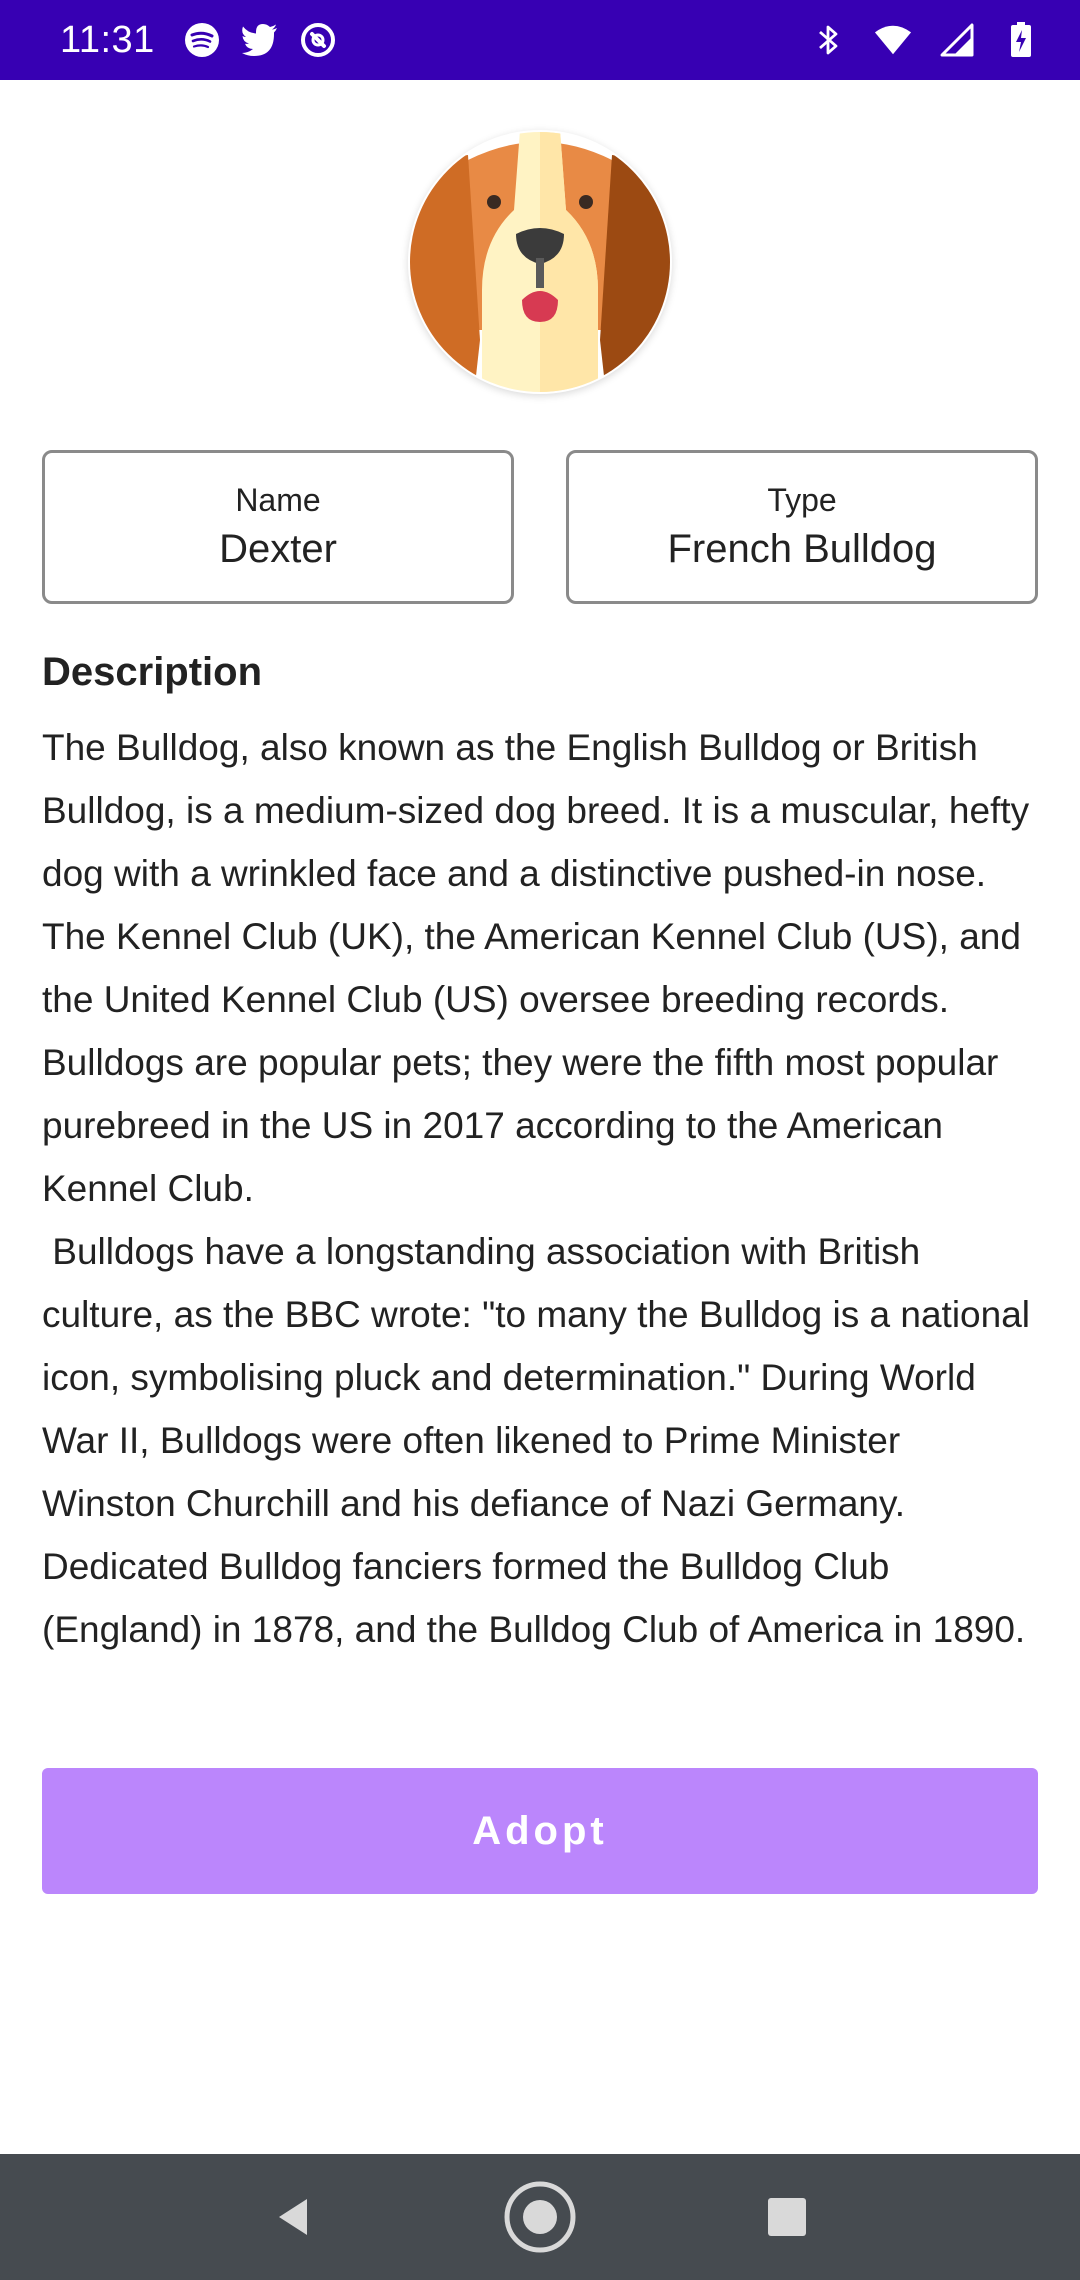 The width and height of the screenshot is (1080, 2280). Describe the element at coordinates (540, 40) in the screenshot. I see `status-bar: 11:31` at that location.